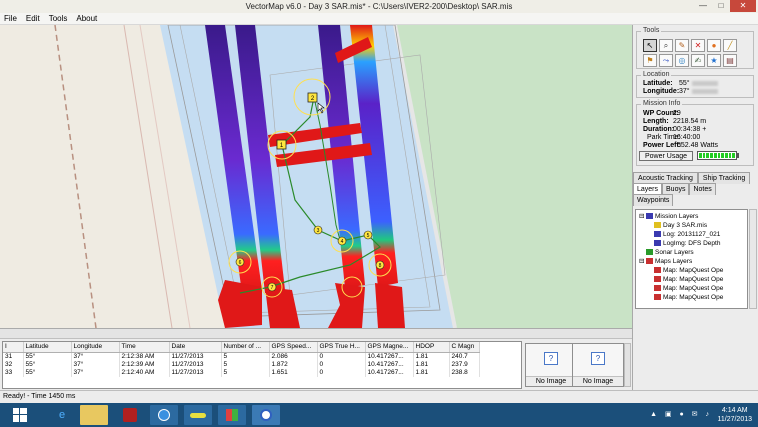 Image resolution: width=758 pixels, height=427 pixels. What do you see at coordinates (683, 235) in the screenshot?
I see `layer-item: Log: 20131127_021` at bounding box center [683, 235].